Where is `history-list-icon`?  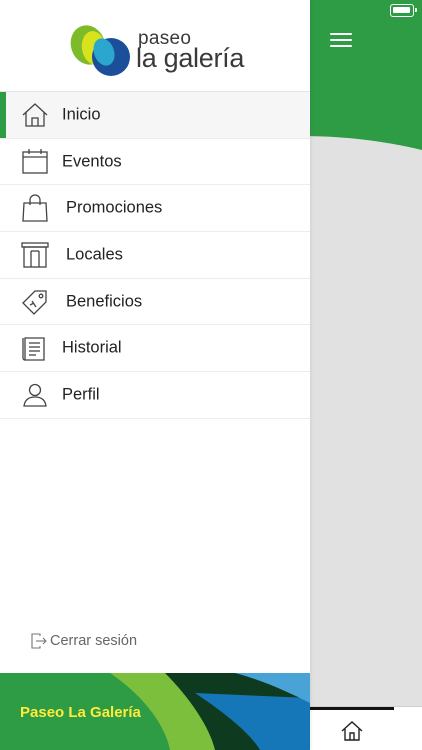
history-list-icon is located at coordinates (33, 349).